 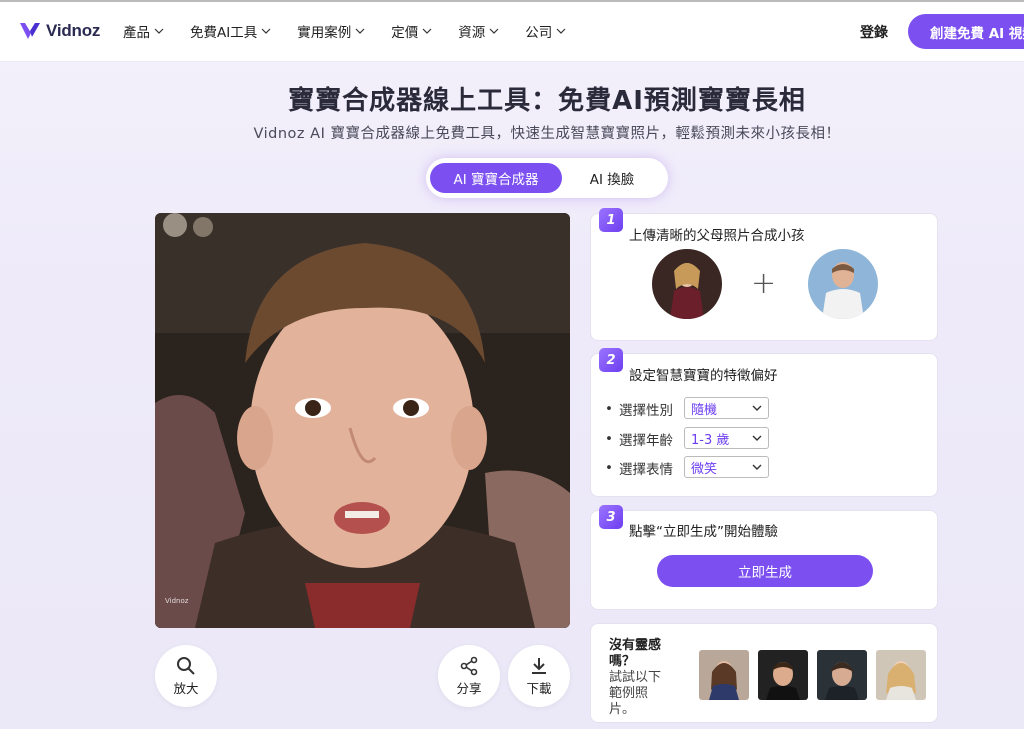 I want to click on menu-item-free-ai-tools: 免費AI工具, so click(x=230, y=31).